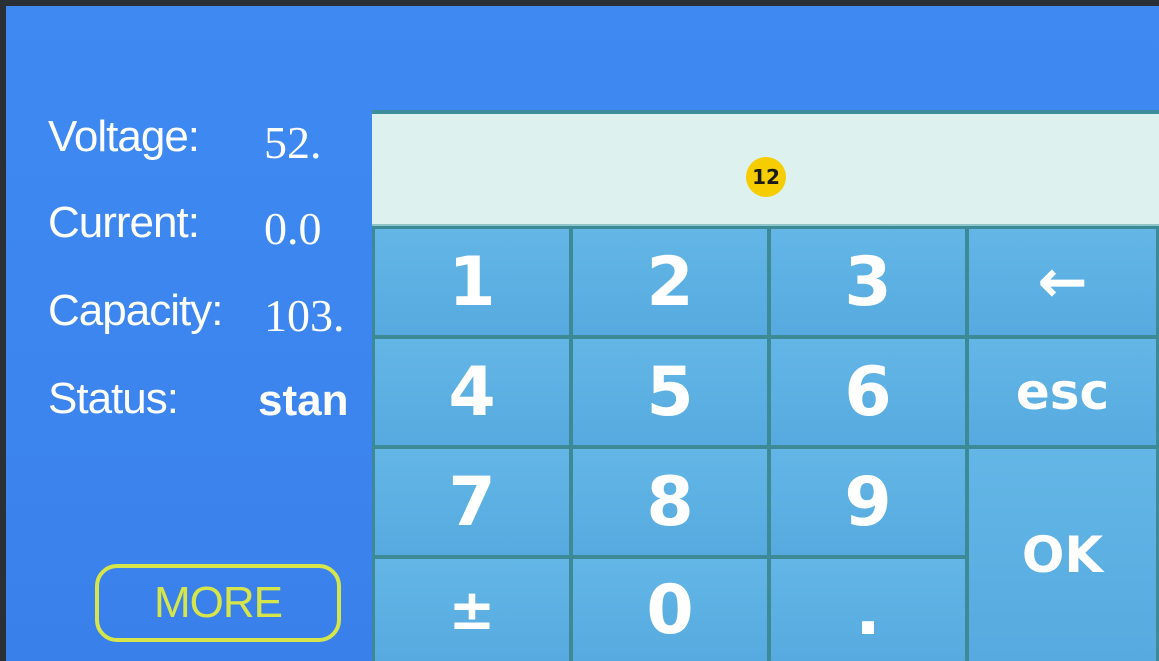  What do you see at coordinates (135, 310) in the screenshot?
I see `capacity-label: Capacity:` at bounding box center [135, 310].